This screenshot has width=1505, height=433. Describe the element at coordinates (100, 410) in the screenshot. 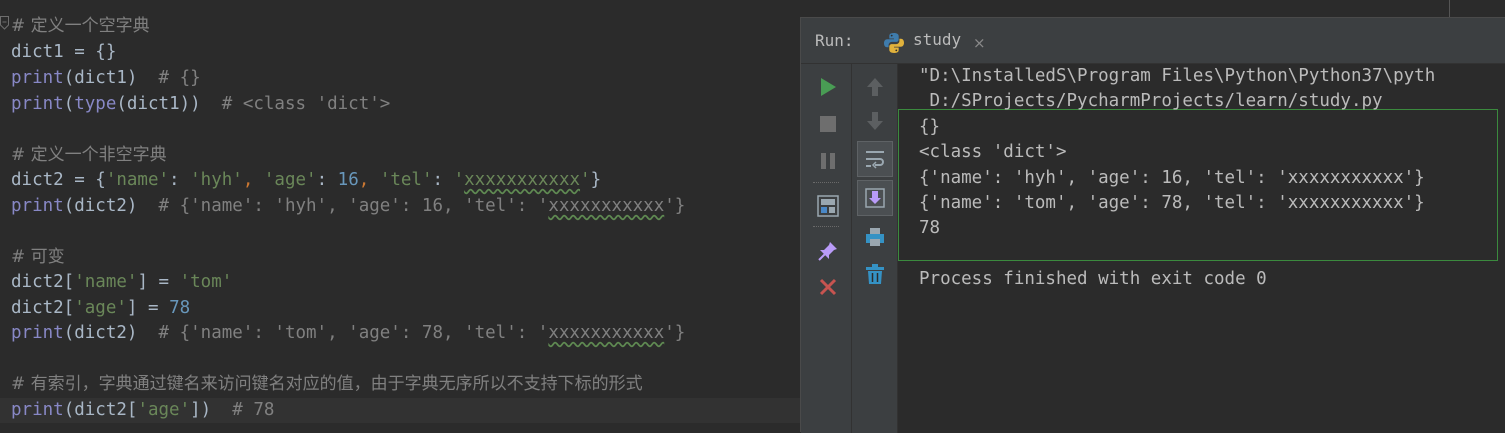

I see `code-token: (dict2[` at that location.